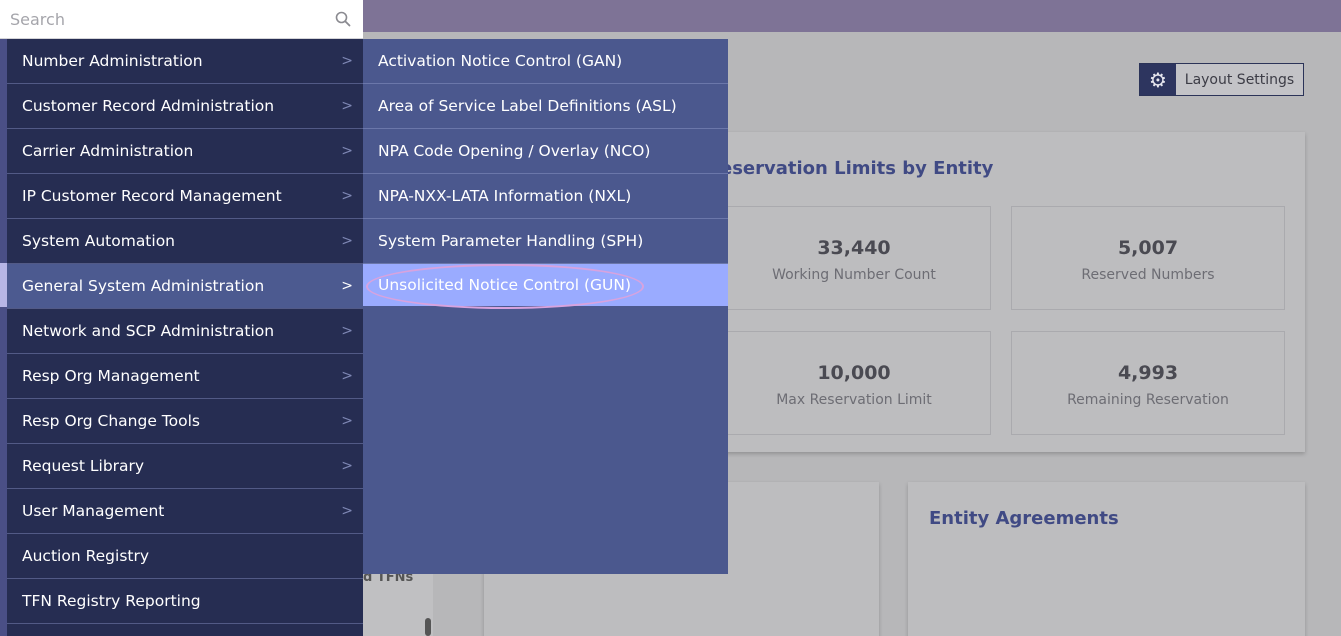 This screenshot has height=636, width=1341. What do you see at coordinates (505, 196) in the screenshot?
I see `submenu-item-label: NPA-NXX-LATA Information (NXL)` at bounding box center [505, 196].